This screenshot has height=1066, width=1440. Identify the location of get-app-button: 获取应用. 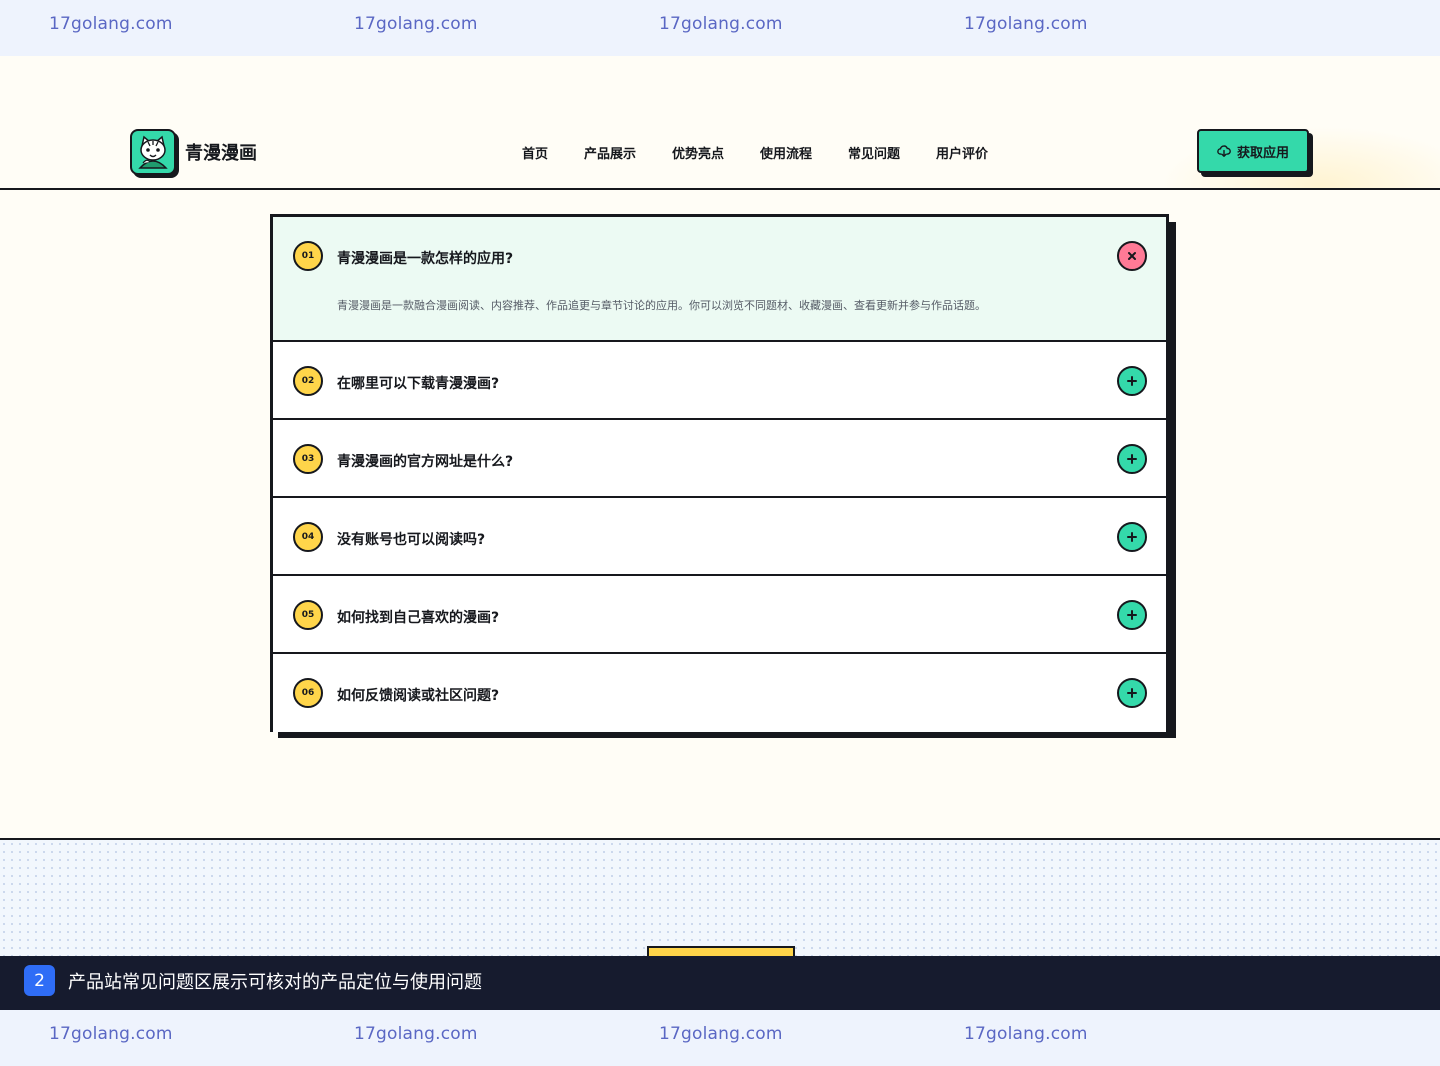
(1253, 151).